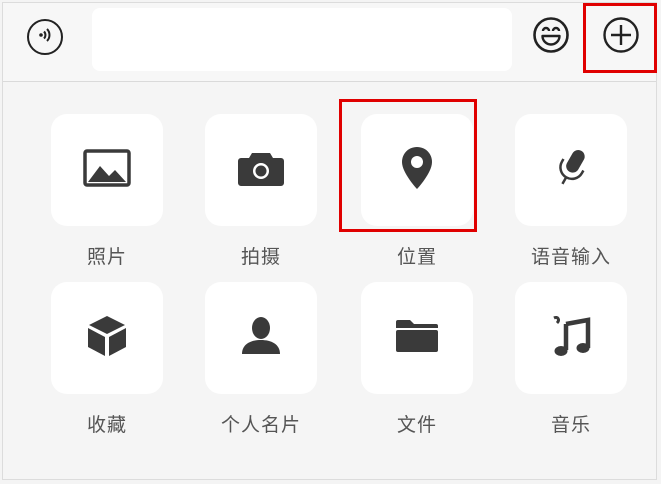 The height and width of the screenshot is (484, 661). What do you see at coordinates (302, 39) in the screenshot?
I see `message-input` at bounding box center [302, 39].